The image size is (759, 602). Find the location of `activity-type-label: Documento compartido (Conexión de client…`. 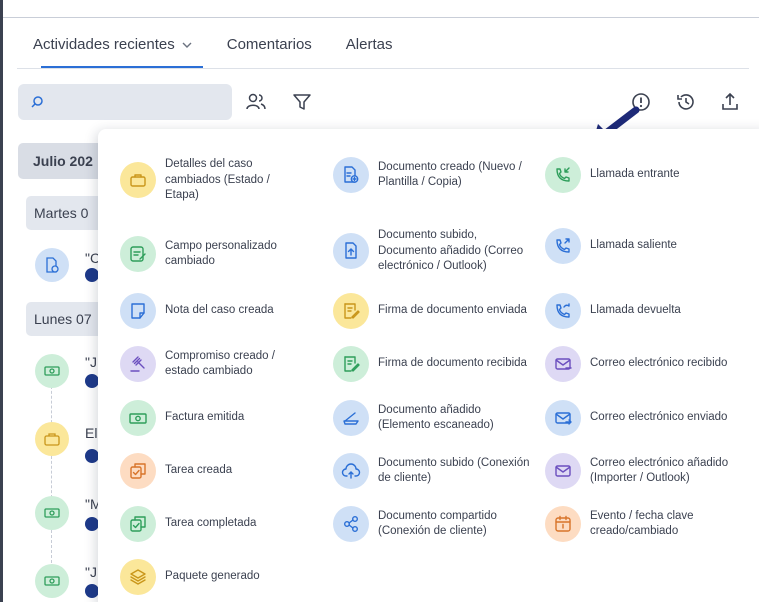

activity-type-label: Documento compartido (Conexión de client… is located at coordinates (437, 523).